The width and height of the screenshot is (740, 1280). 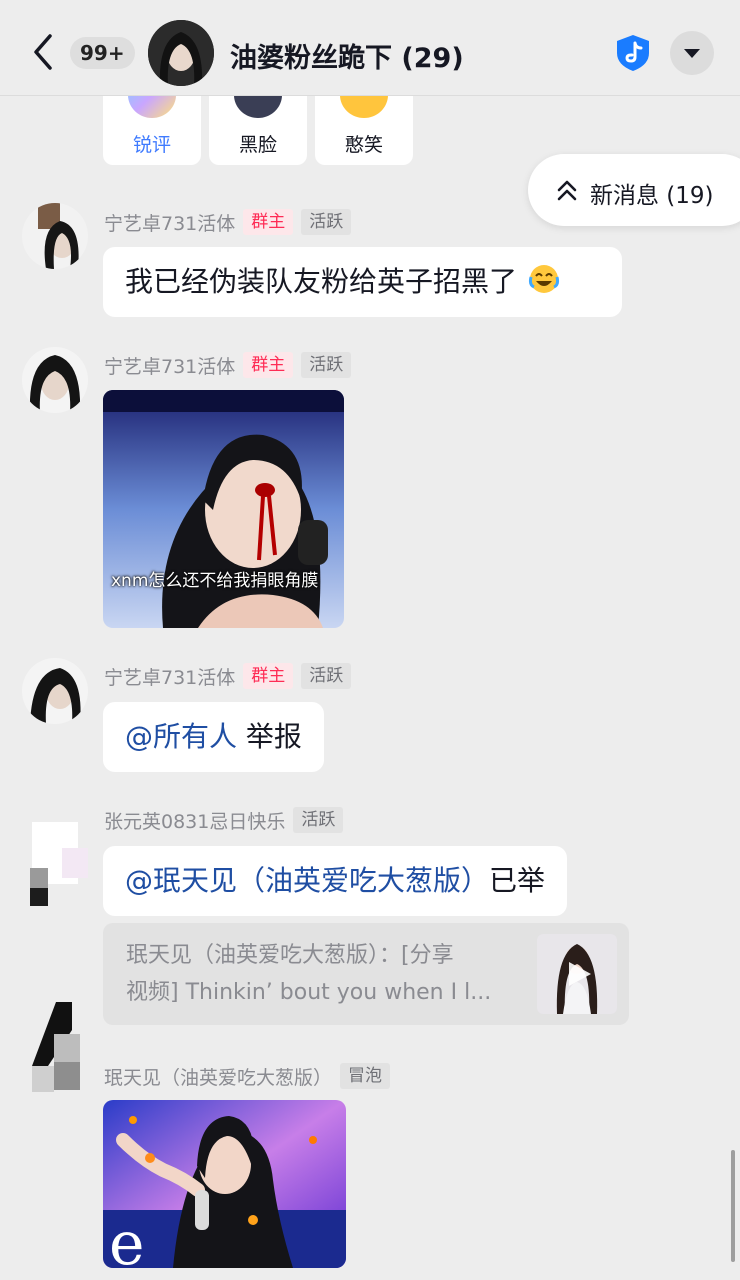 I want to click on unread-count-badge: 99+, so click(x=102, y=53).